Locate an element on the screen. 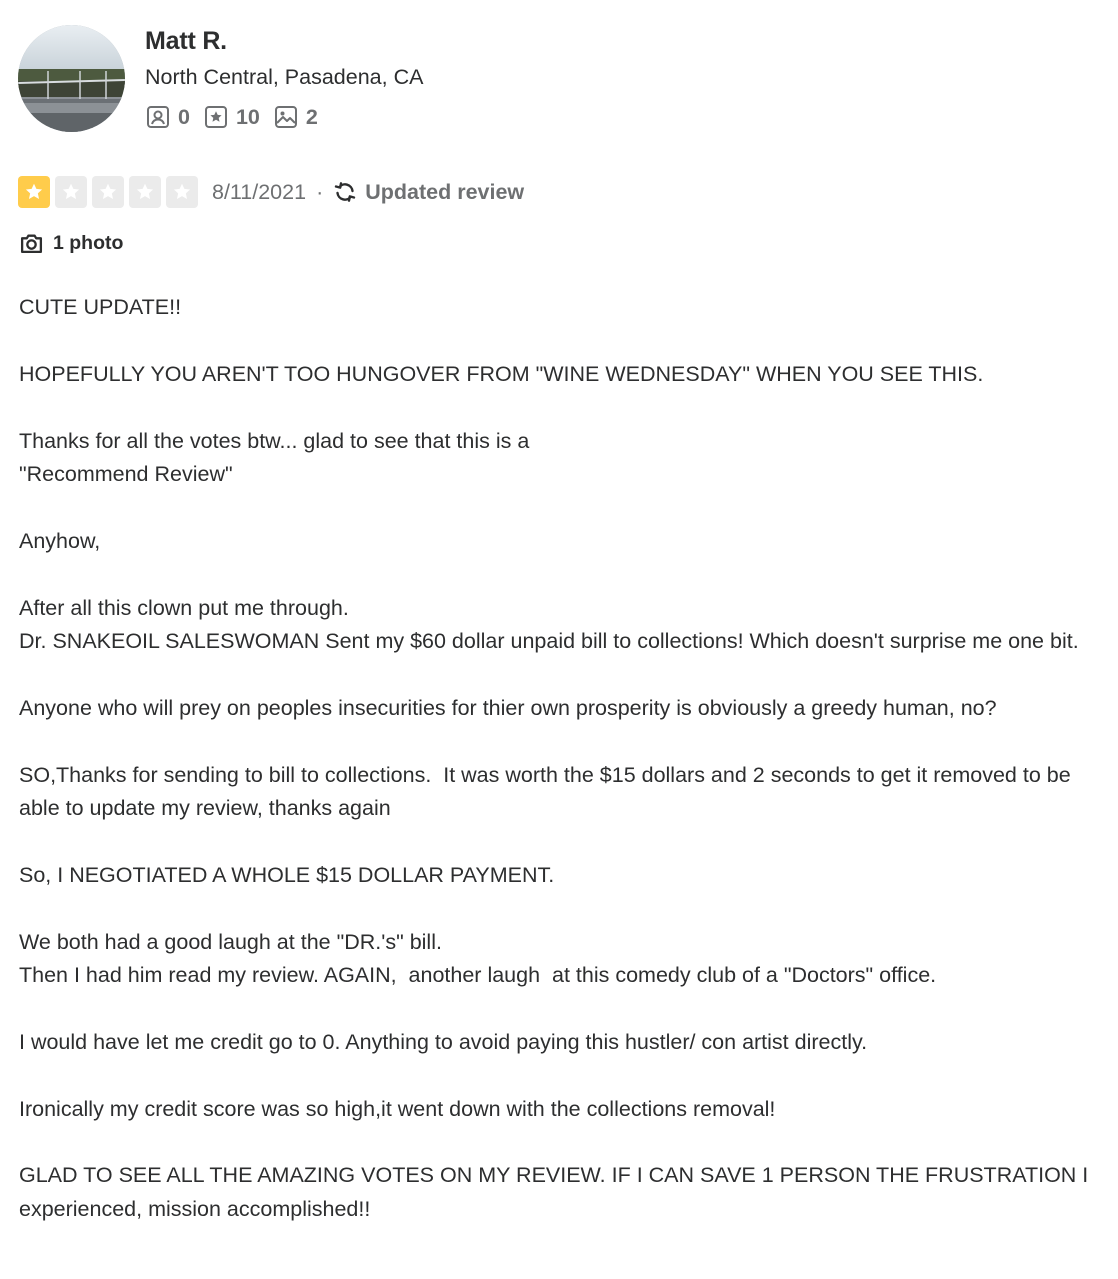 The height and width of the screenshot is (1279, 1118). friends-count: 0 is located at coordinates (184, 117).